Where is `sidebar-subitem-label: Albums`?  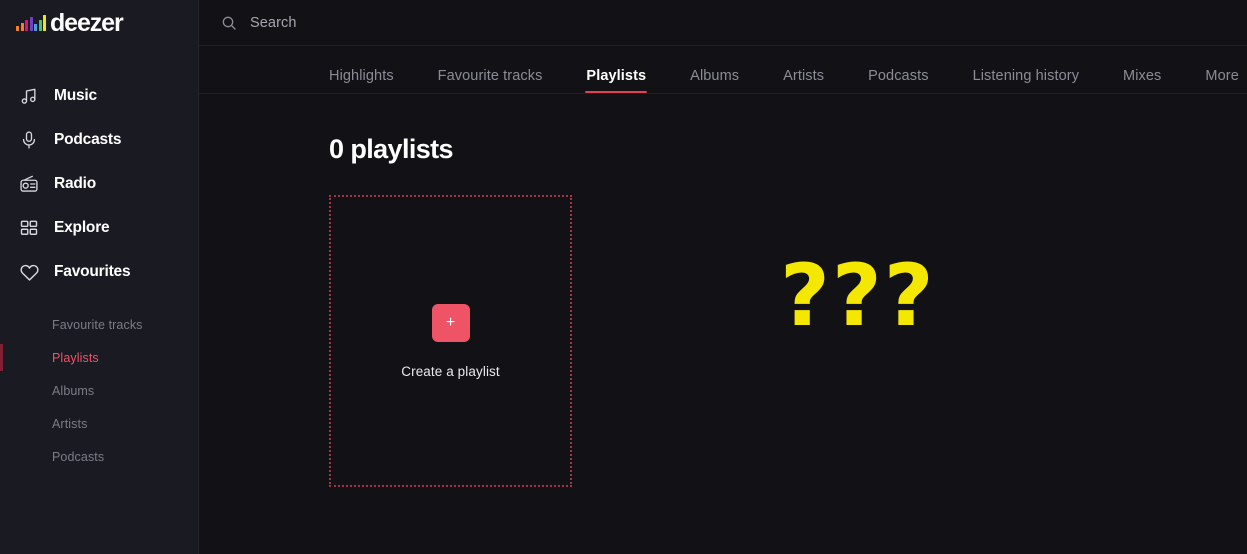
sidebar-subitem-label: Albums is located at coordinates (73, 390).